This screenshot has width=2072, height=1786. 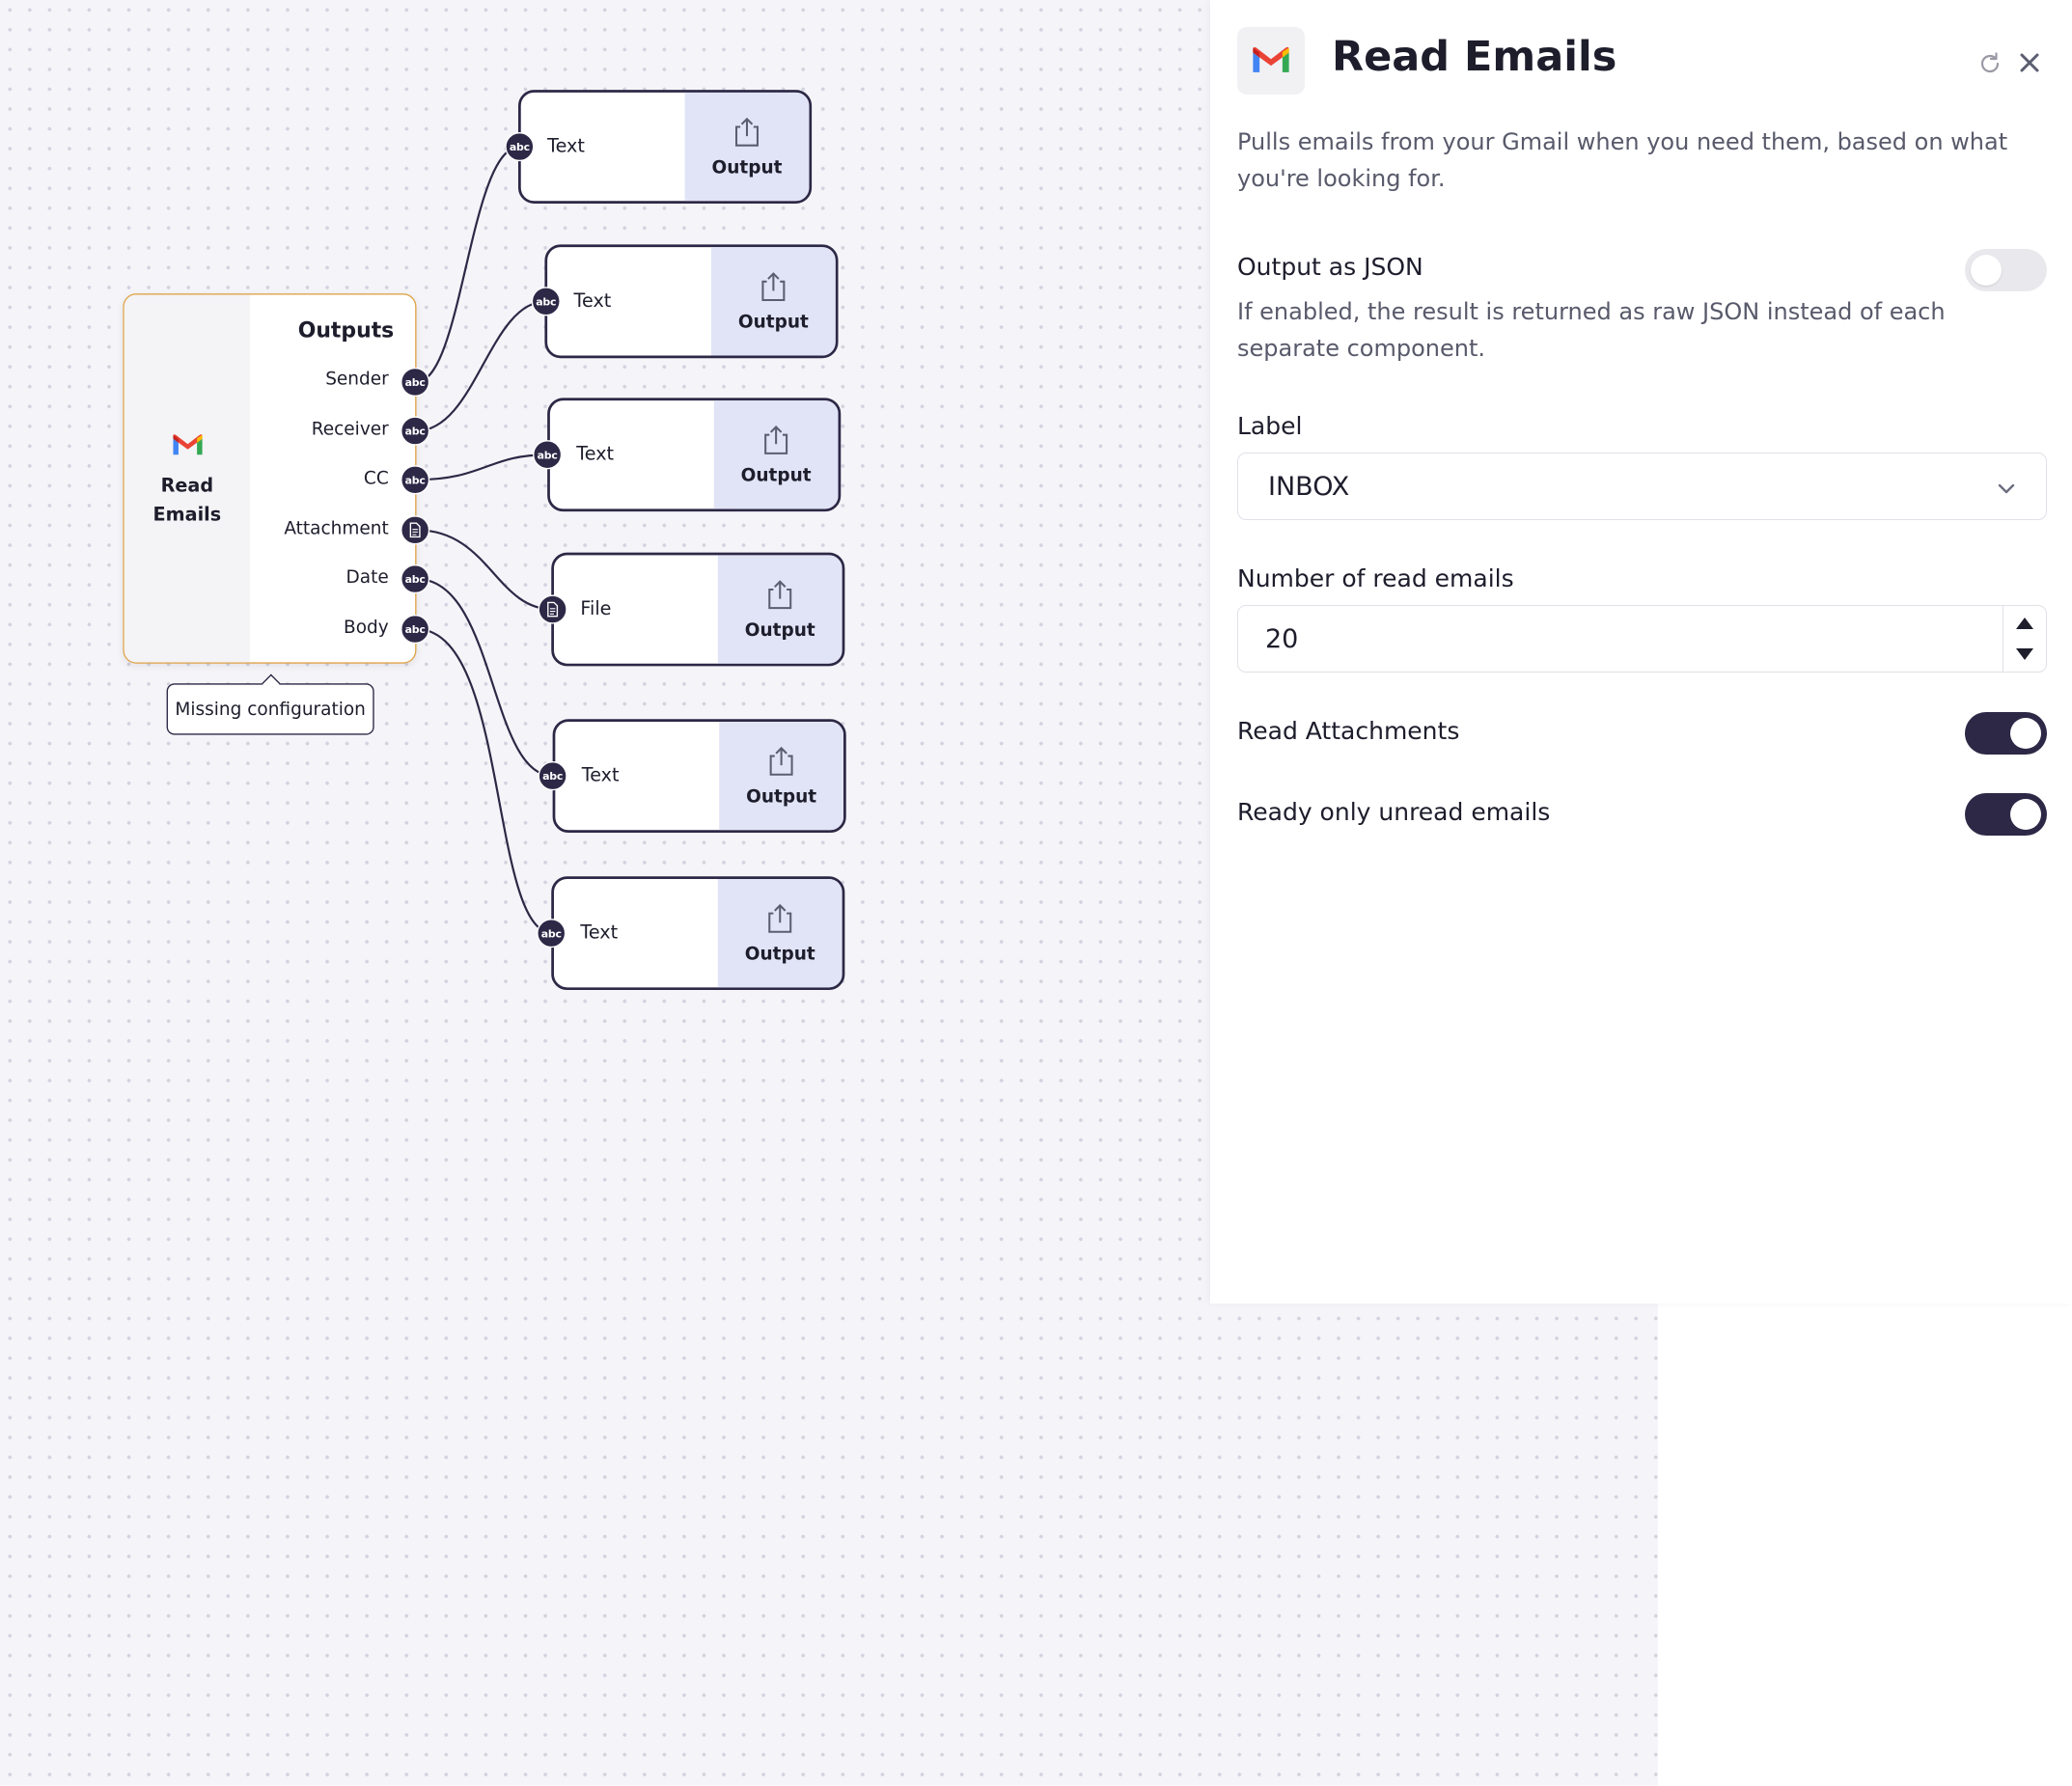 What do you see at coordinates (665, 147) in the screenshot?
I see `output-node-1: Text Output` at bounding box center [665, 147].